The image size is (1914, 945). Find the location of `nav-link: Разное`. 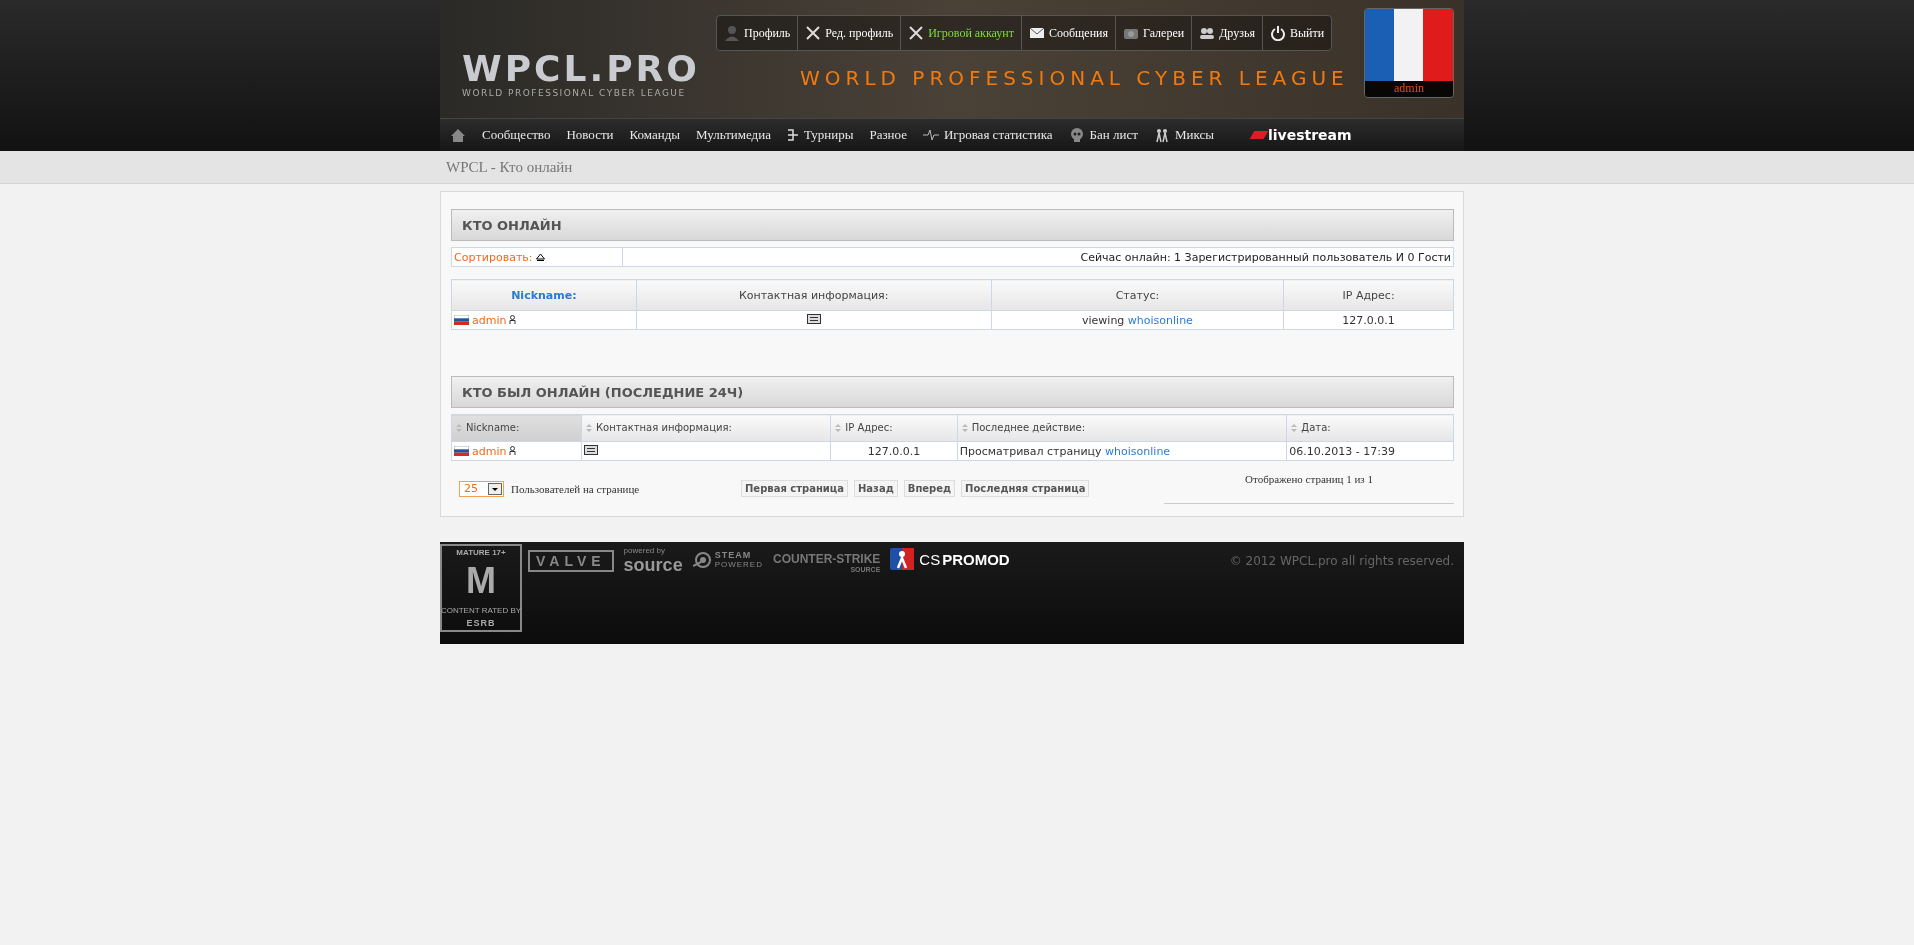

nav-link: Разное is located at coordinates (888, 135).